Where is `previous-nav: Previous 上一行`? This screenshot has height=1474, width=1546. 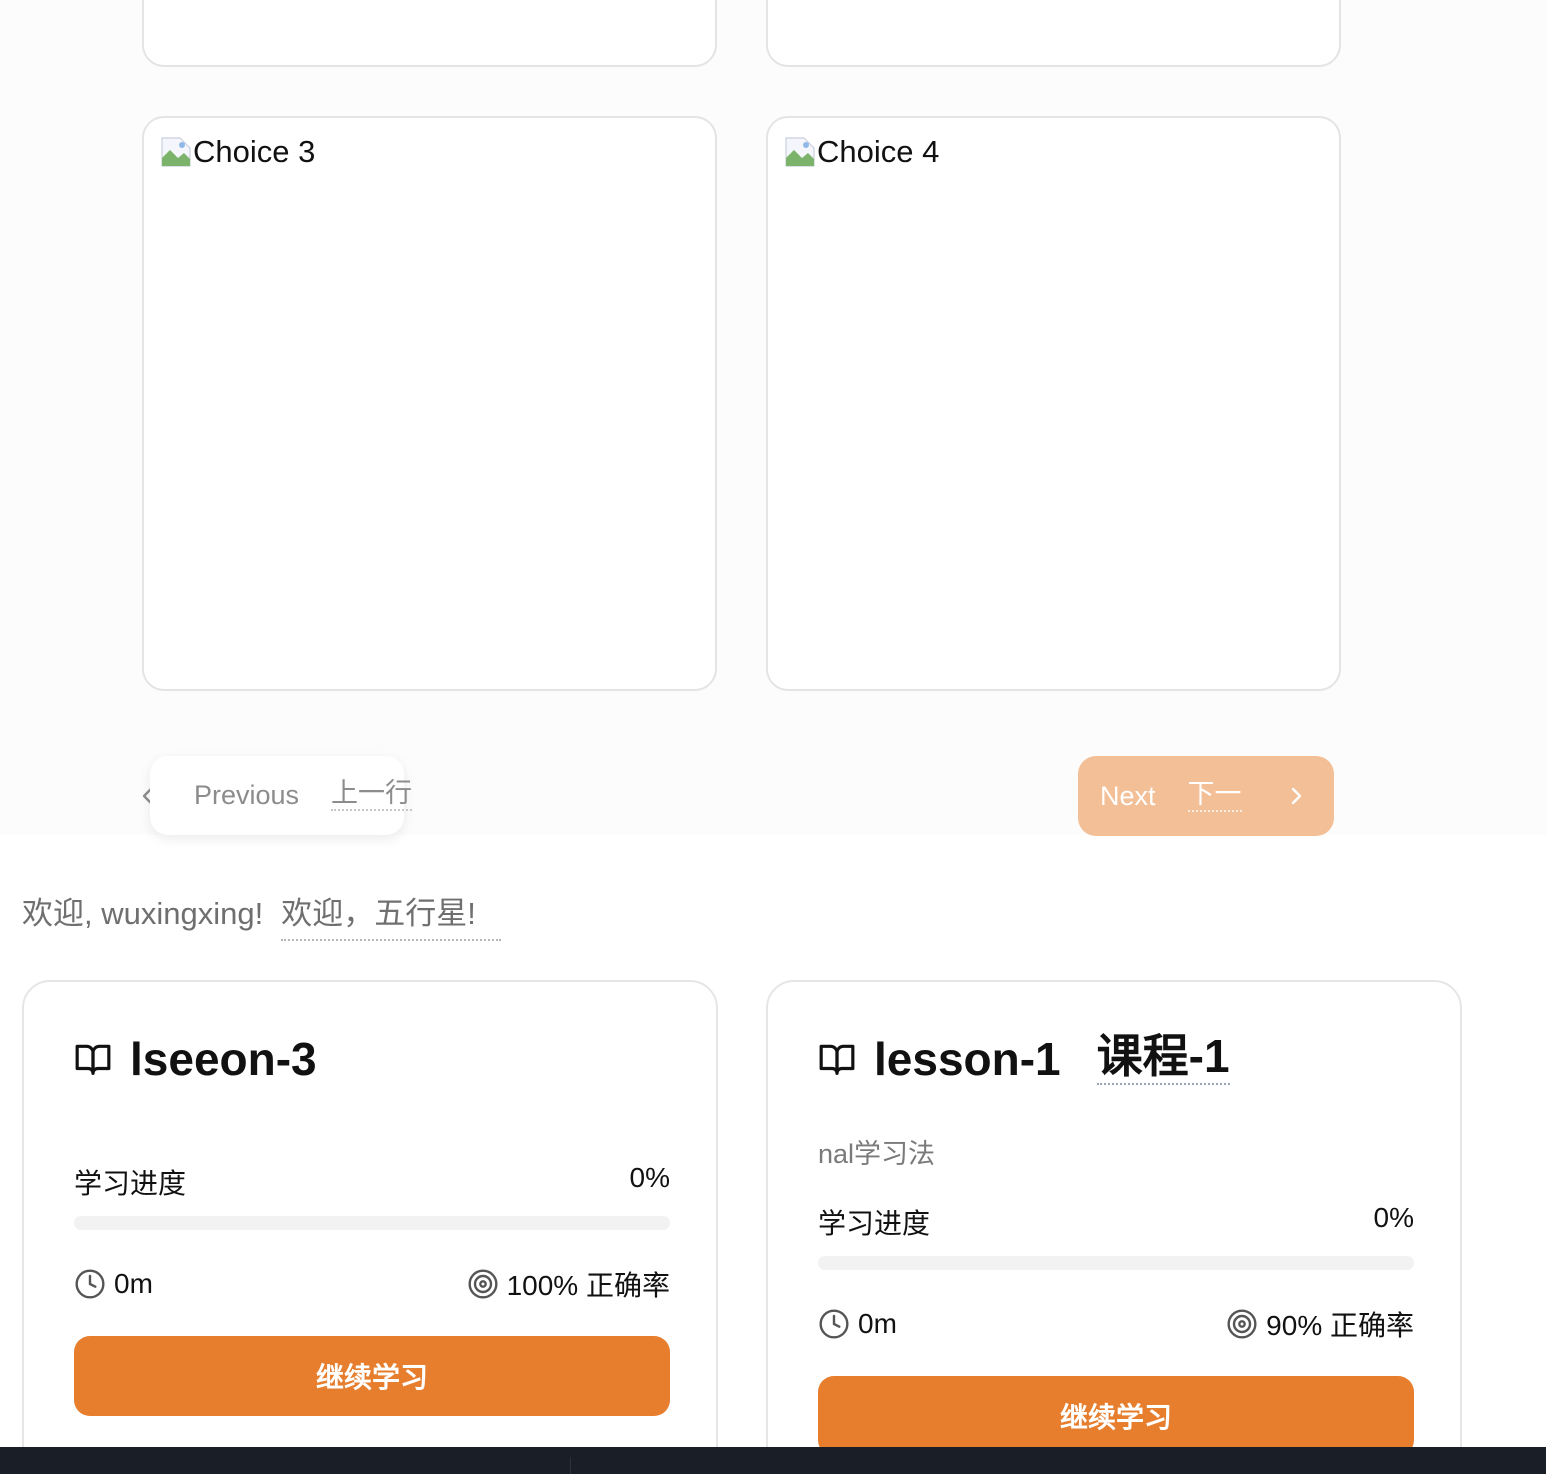 previous-nav: Previous 上一行 is located at coordinates (274, 795).